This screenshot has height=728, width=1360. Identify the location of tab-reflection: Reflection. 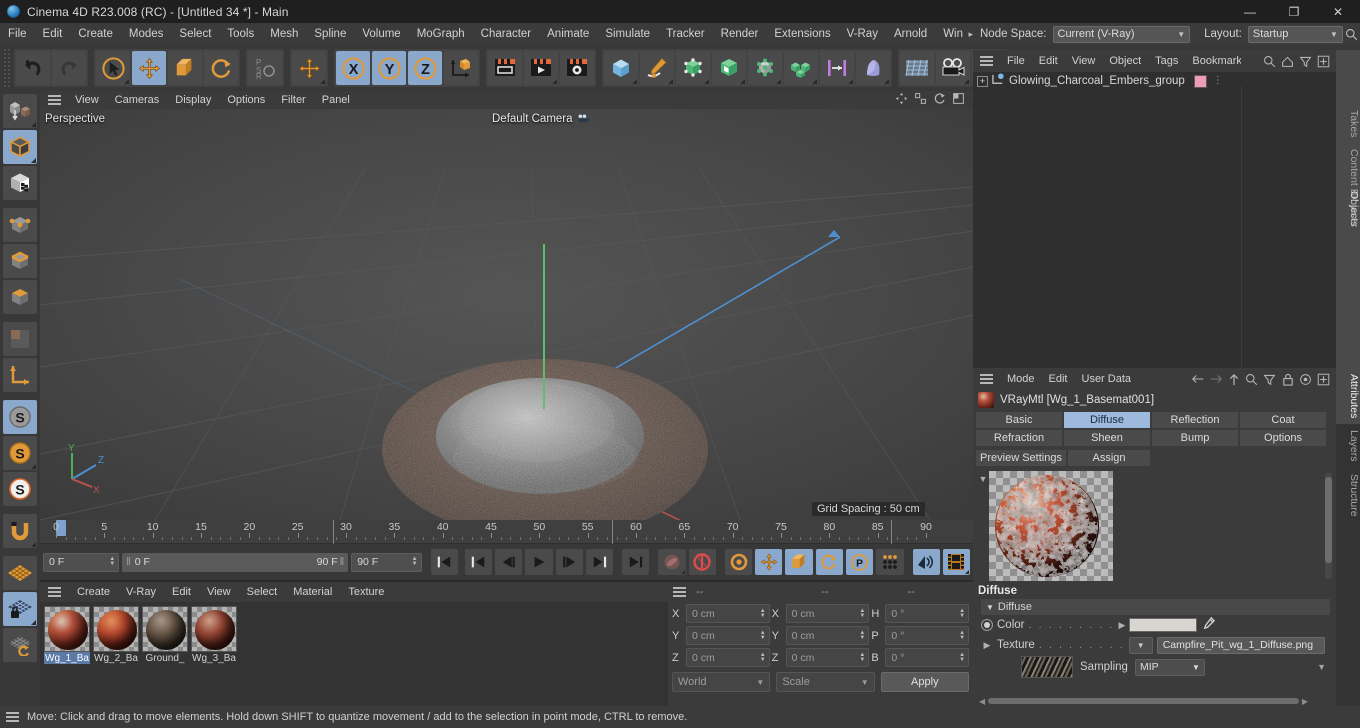
(1195, 420).